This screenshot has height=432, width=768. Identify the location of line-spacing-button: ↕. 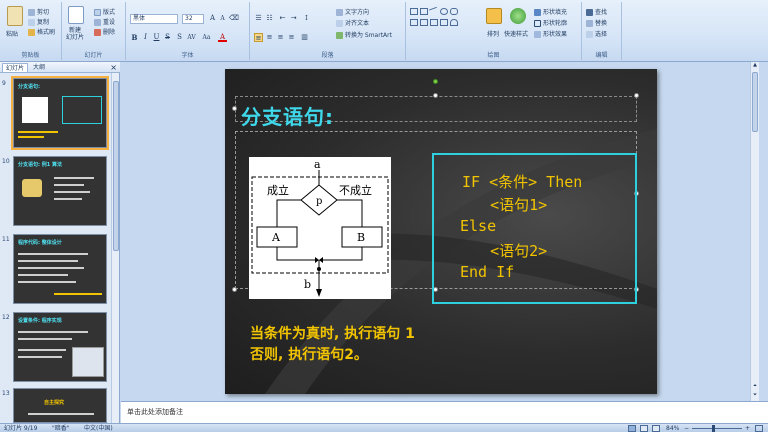
(306, 18).